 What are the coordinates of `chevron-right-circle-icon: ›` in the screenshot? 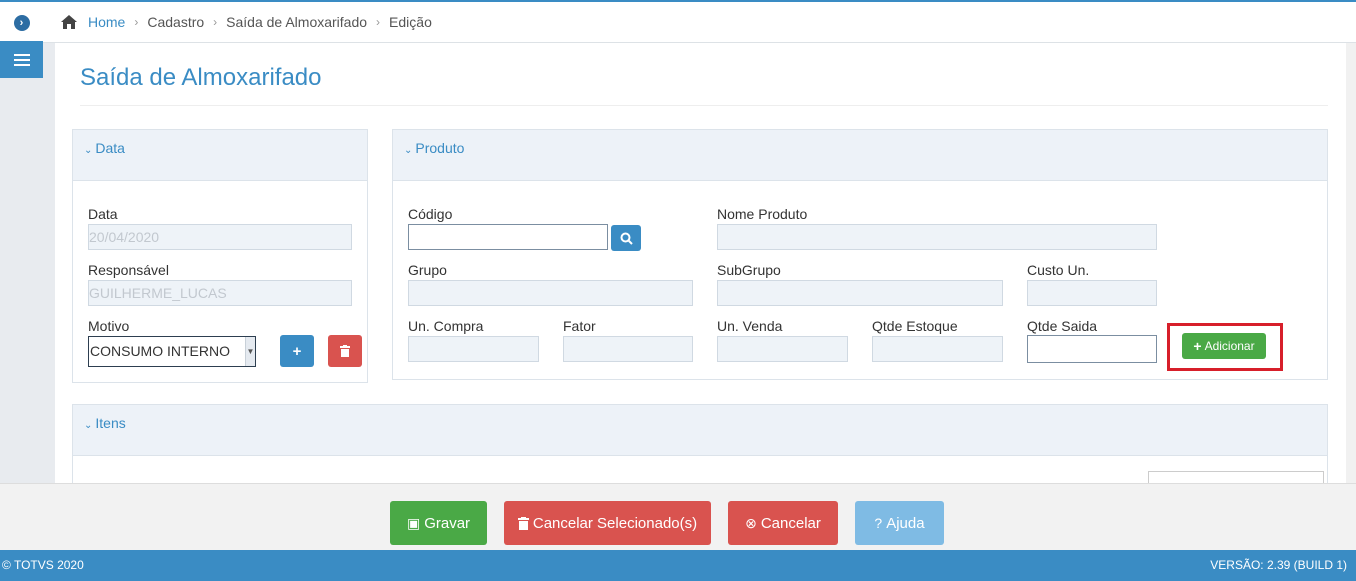 It's located at (21, 22).